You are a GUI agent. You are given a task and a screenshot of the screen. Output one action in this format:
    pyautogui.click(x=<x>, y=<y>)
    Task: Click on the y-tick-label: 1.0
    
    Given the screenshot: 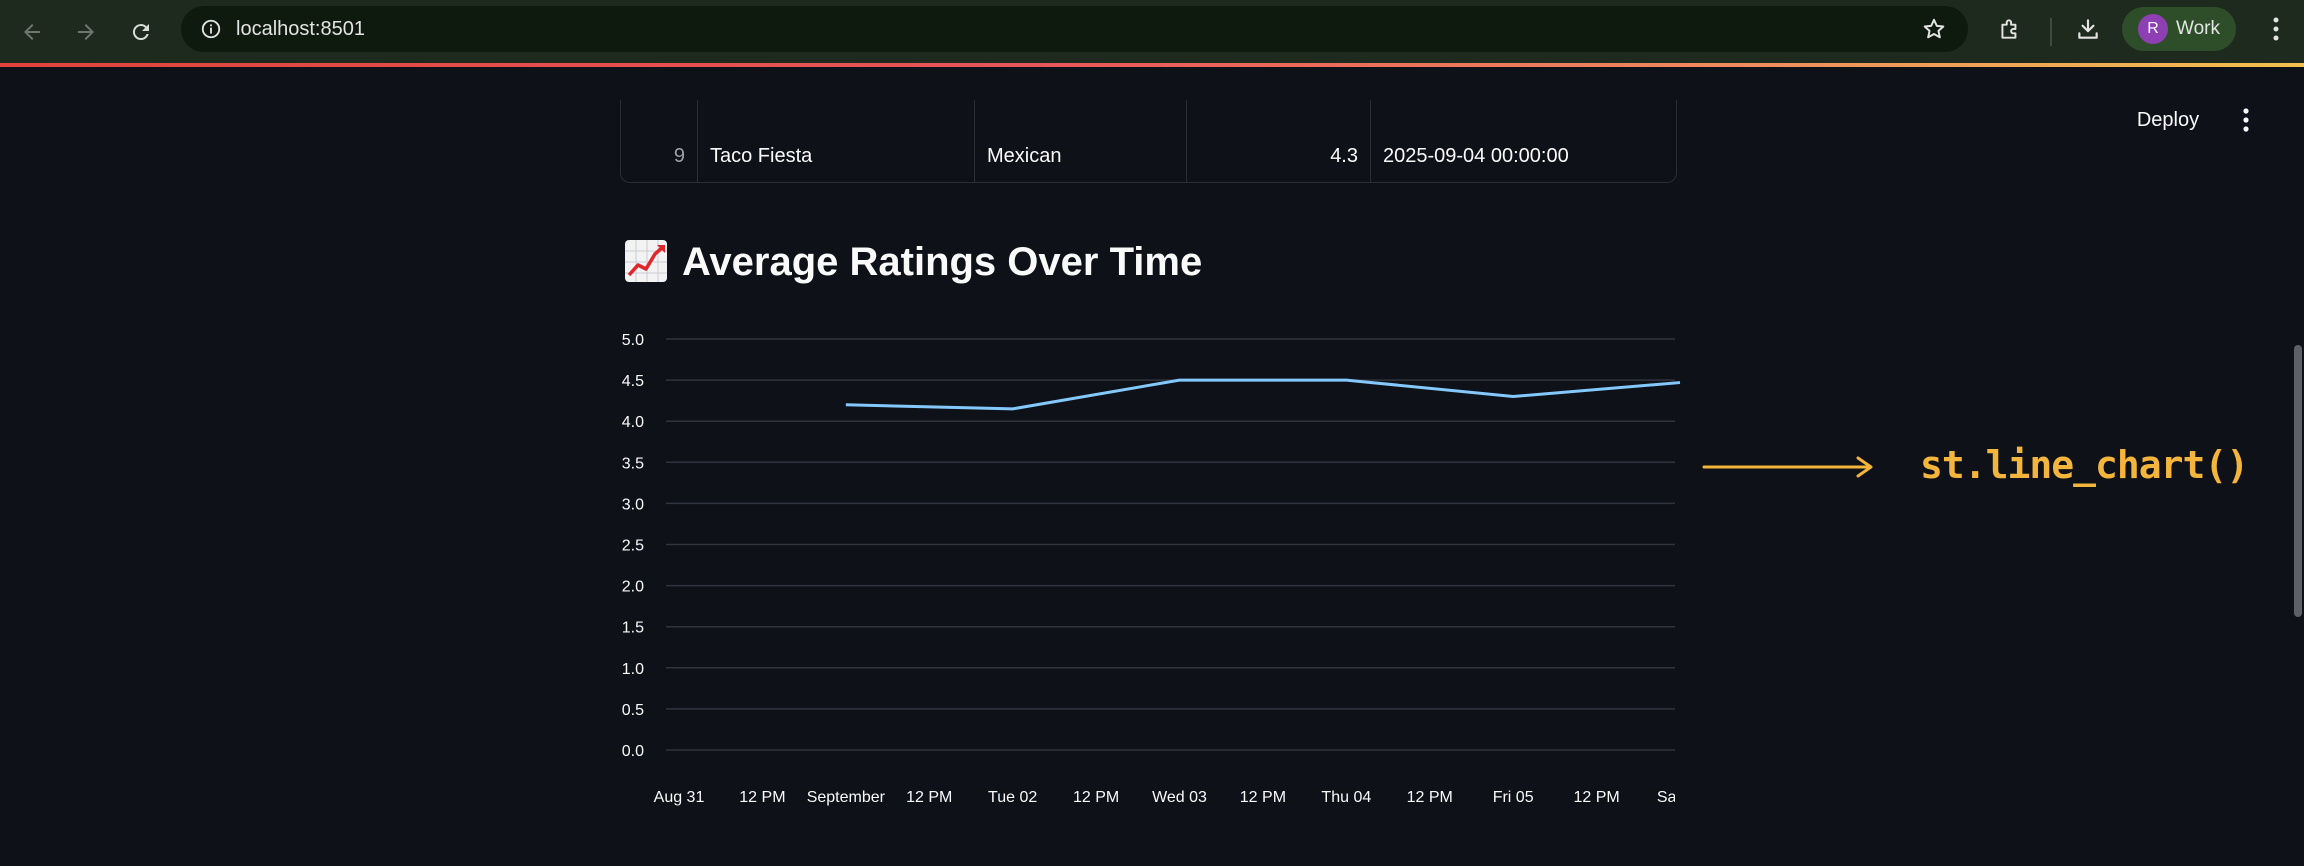 What is the action you would take?
    pyautogui.click(x=633, y=669)
    